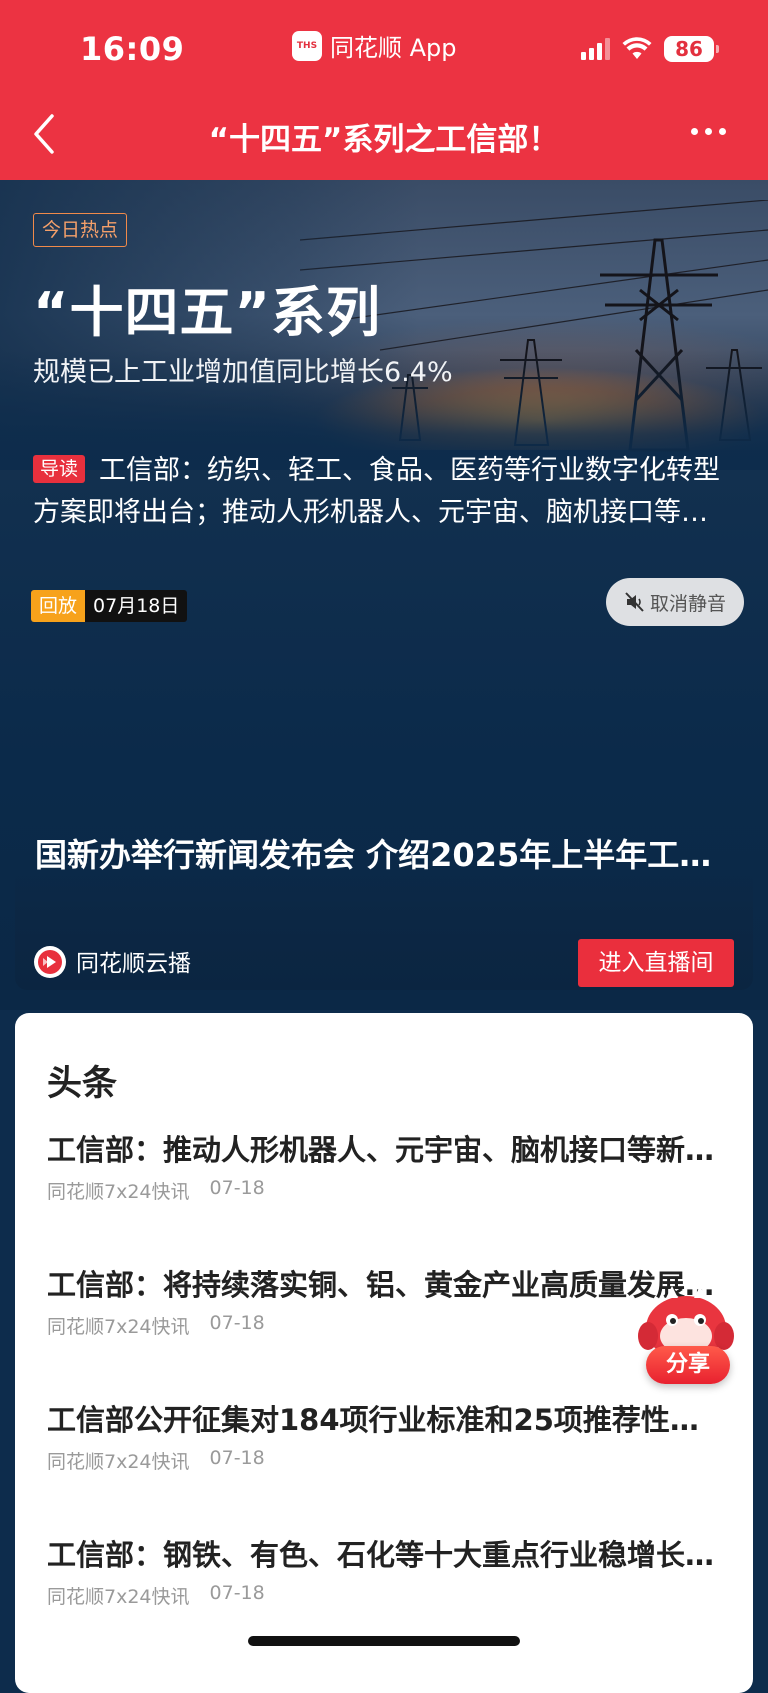 The image size is (768, 1693). I want to click on source-name: 同花顺云播, so click(133, 964).